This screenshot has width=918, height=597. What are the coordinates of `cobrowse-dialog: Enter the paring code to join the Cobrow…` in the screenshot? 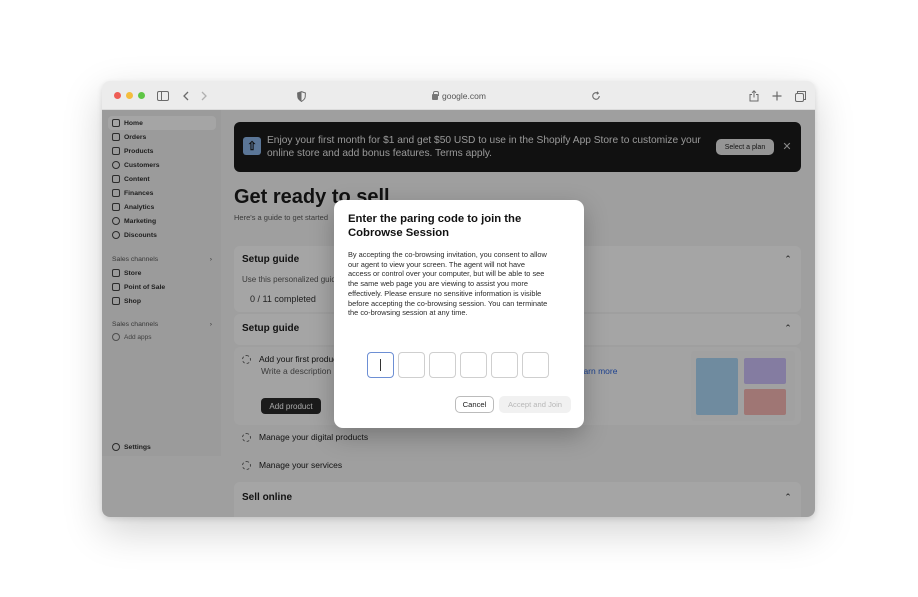 It's located at (459, 314).